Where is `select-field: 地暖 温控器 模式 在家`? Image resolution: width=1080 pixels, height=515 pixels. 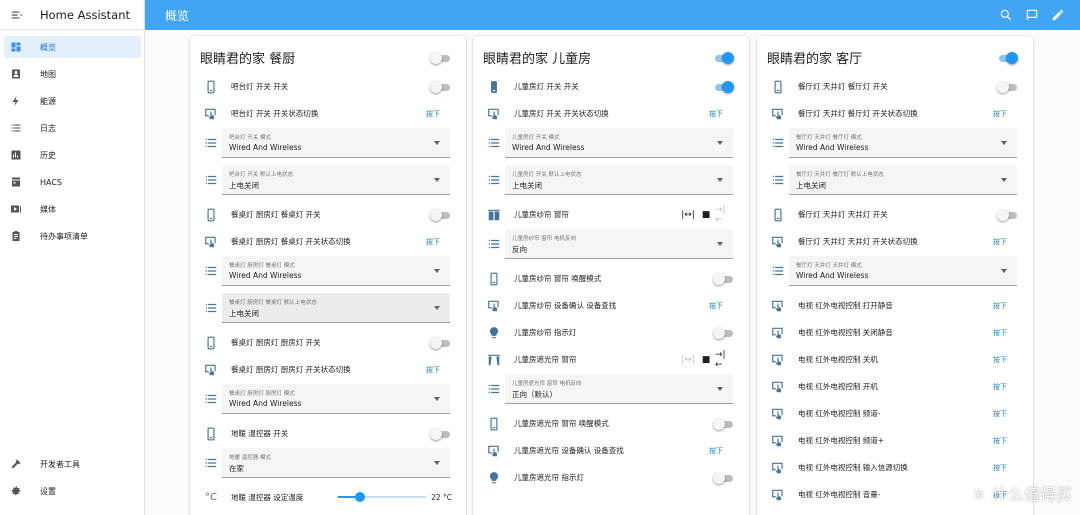
select-field: 地暖 温控器 模式 在家 is located at coordinates (328, 463).